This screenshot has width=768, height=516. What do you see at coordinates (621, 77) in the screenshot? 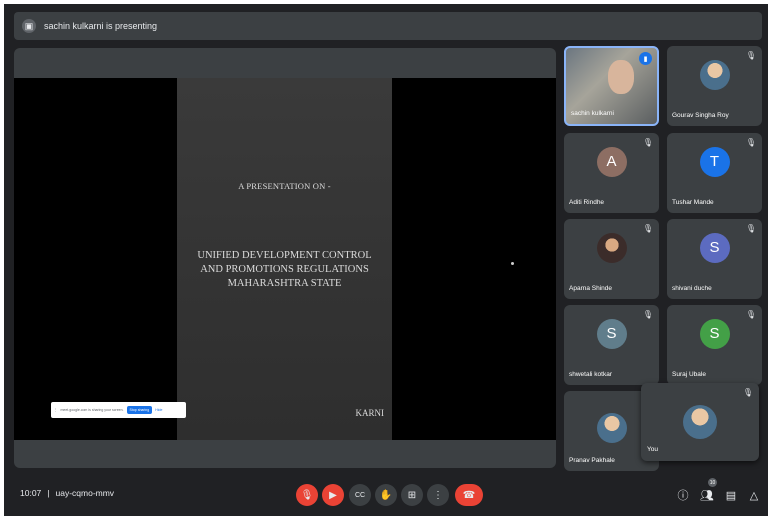
I see `video-feed` at bounding box center [621, 77].